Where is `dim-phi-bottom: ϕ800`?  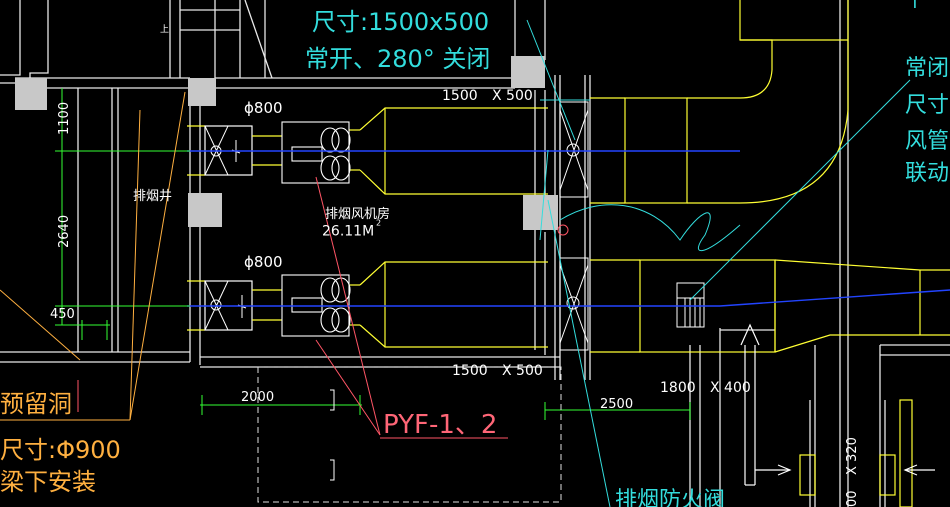
dim-phi-bottom: ϕ800 is located at coordinates (263, 262).